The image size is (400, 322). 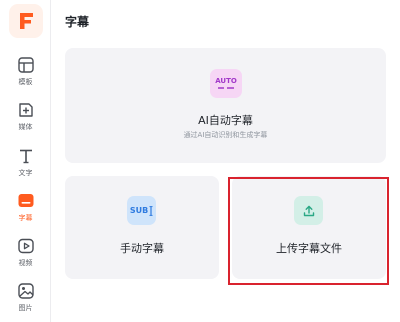 I want to click on sidebar-item-subtitles: 字幕, so click(x=25, y=212).